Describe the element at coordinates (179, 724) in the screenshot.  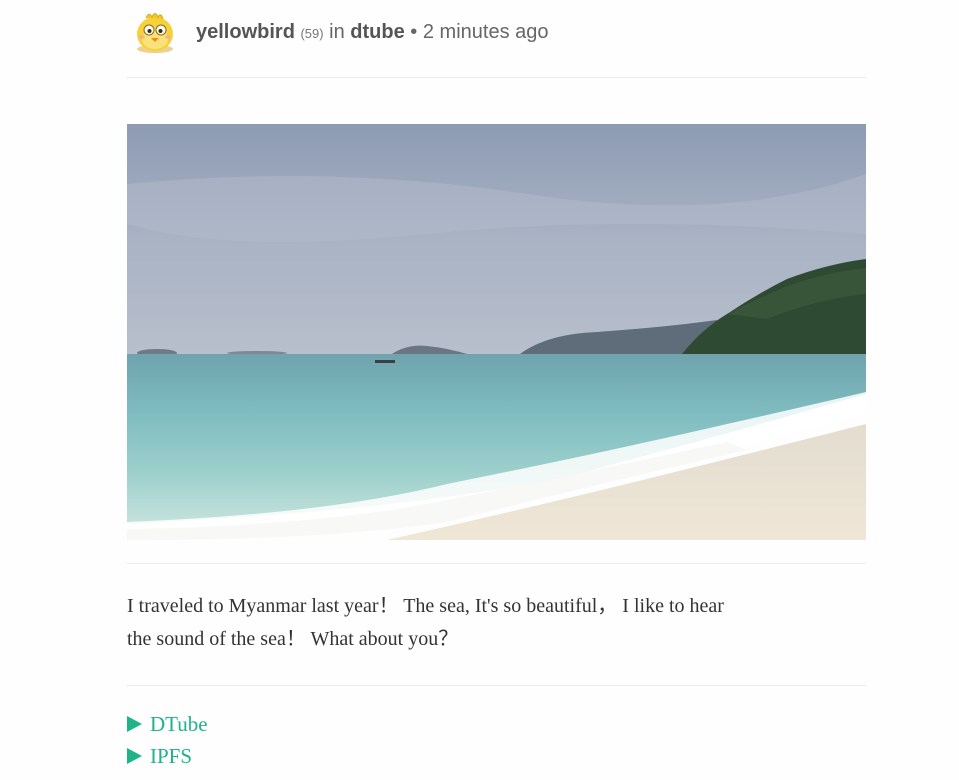
I see `dtube-link-label: DTube` at that location.